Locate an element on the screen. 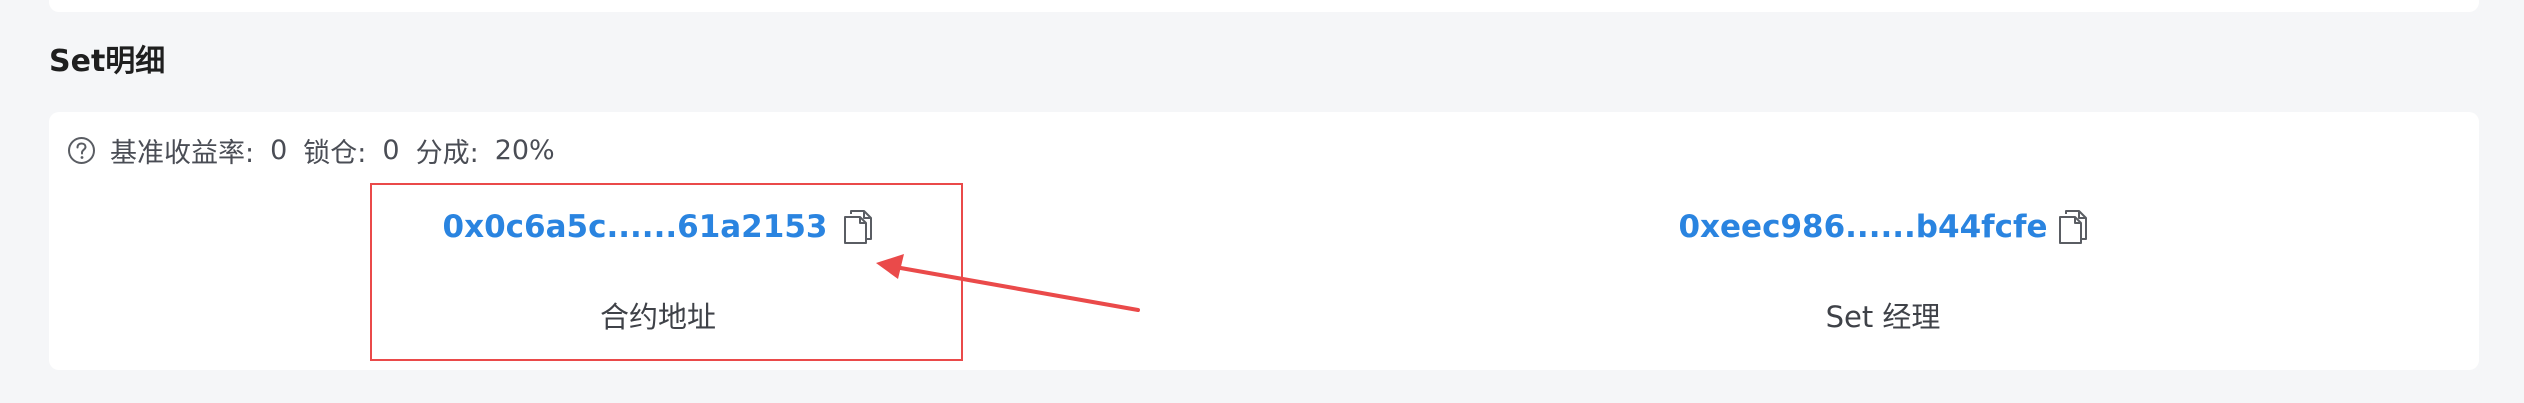 The image size is (2524, 403). previous-section-card is located at coordinates (1264, 6).